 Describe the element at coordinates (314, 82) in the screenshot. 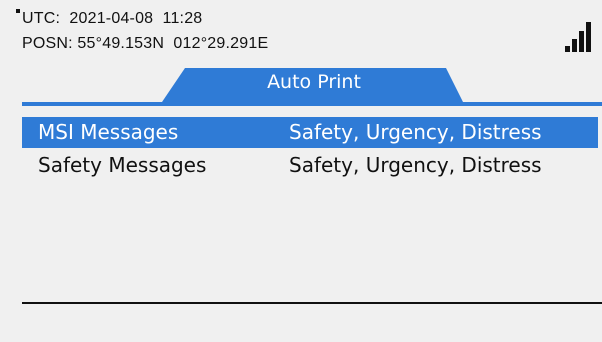

I see `tab-auto-print: Auto Print` at that location.